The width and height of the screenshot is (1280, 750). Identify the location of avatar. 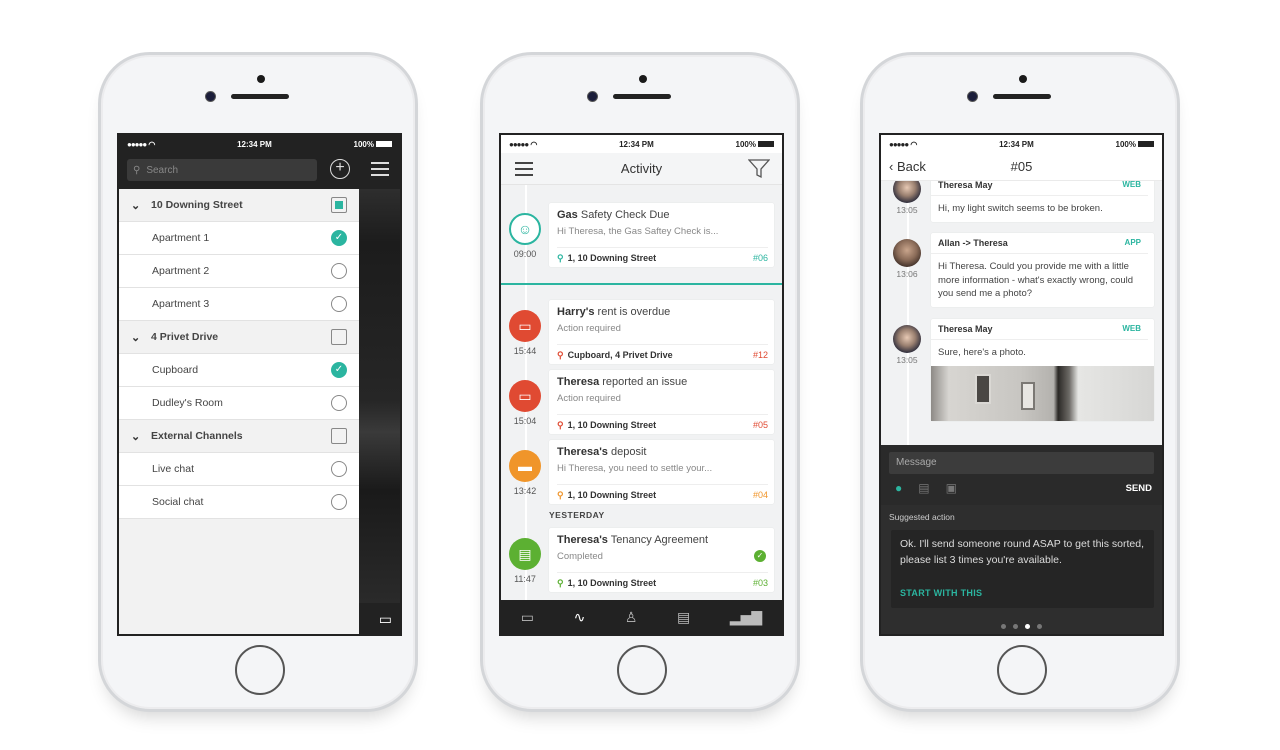
(907, 192).